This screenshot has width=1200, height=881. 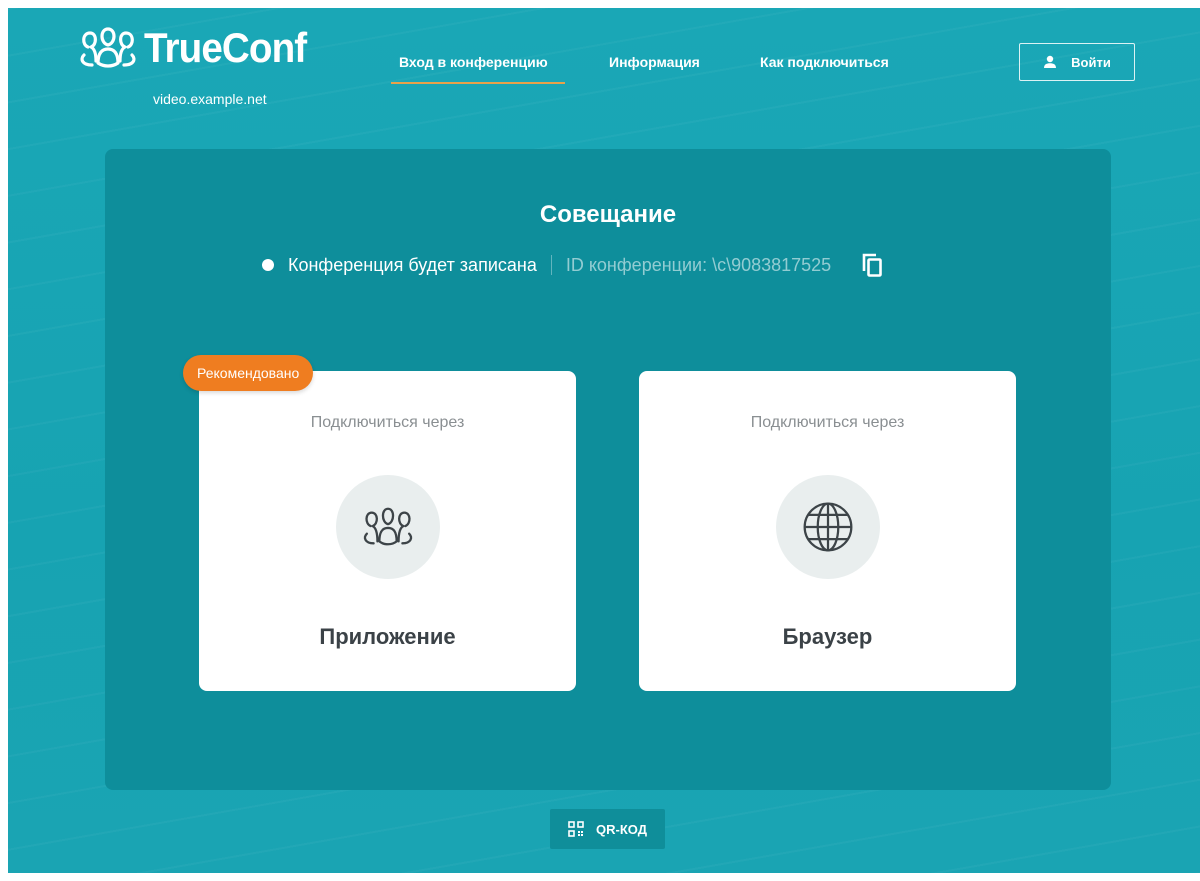 I want to click on recording-dot-icon, so click(x=268, y=265).